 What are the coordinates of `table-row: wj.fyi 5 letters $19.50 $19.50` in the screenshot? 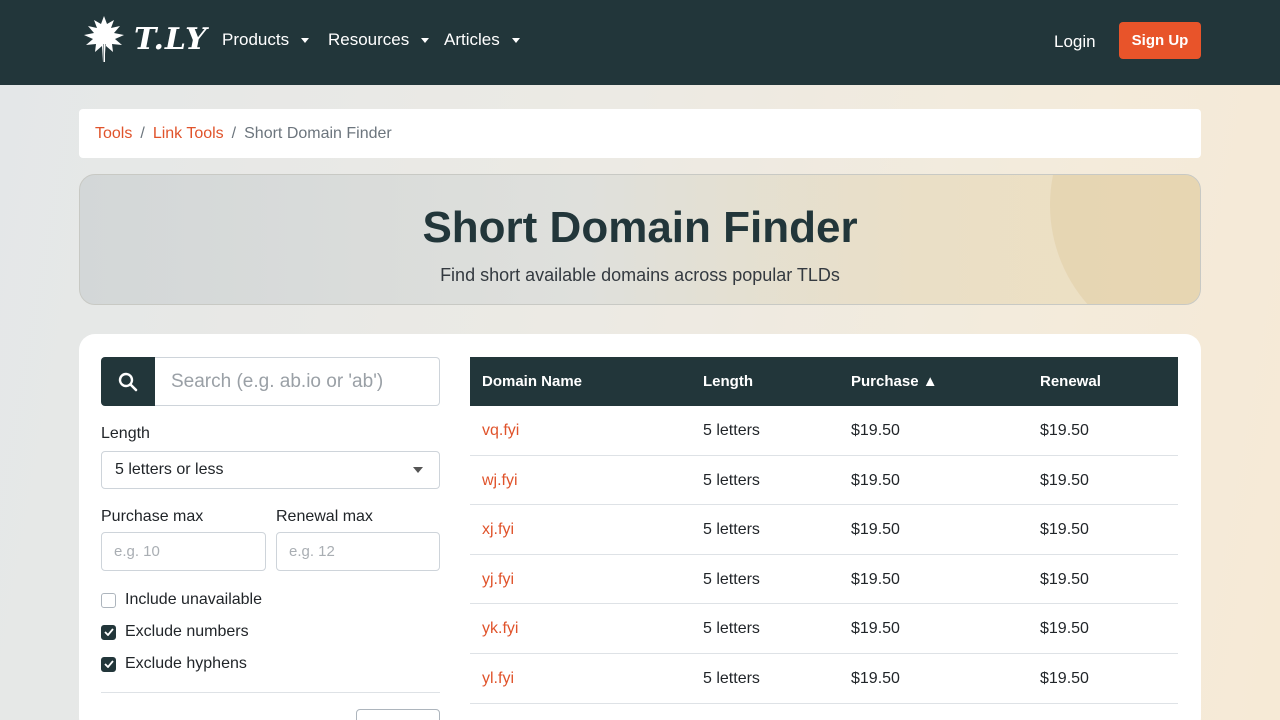 It's located at (824, 481).